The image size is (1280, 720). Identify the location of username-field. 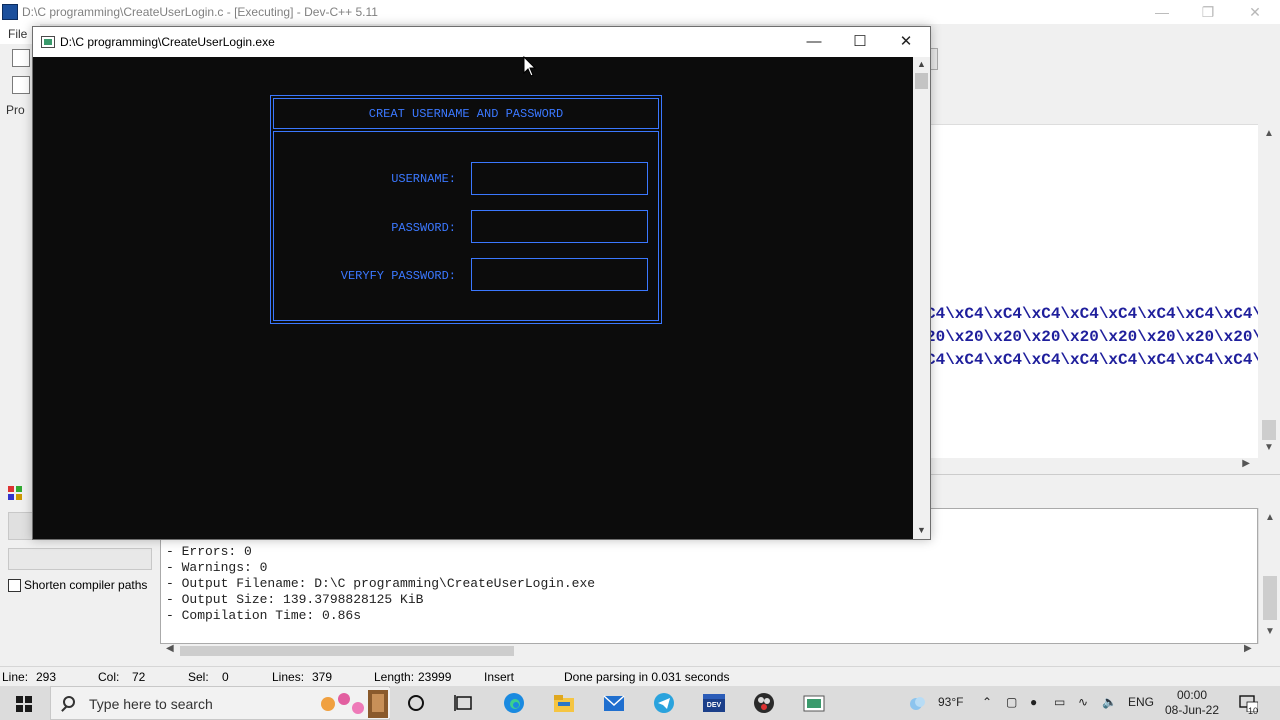
(559, 178).